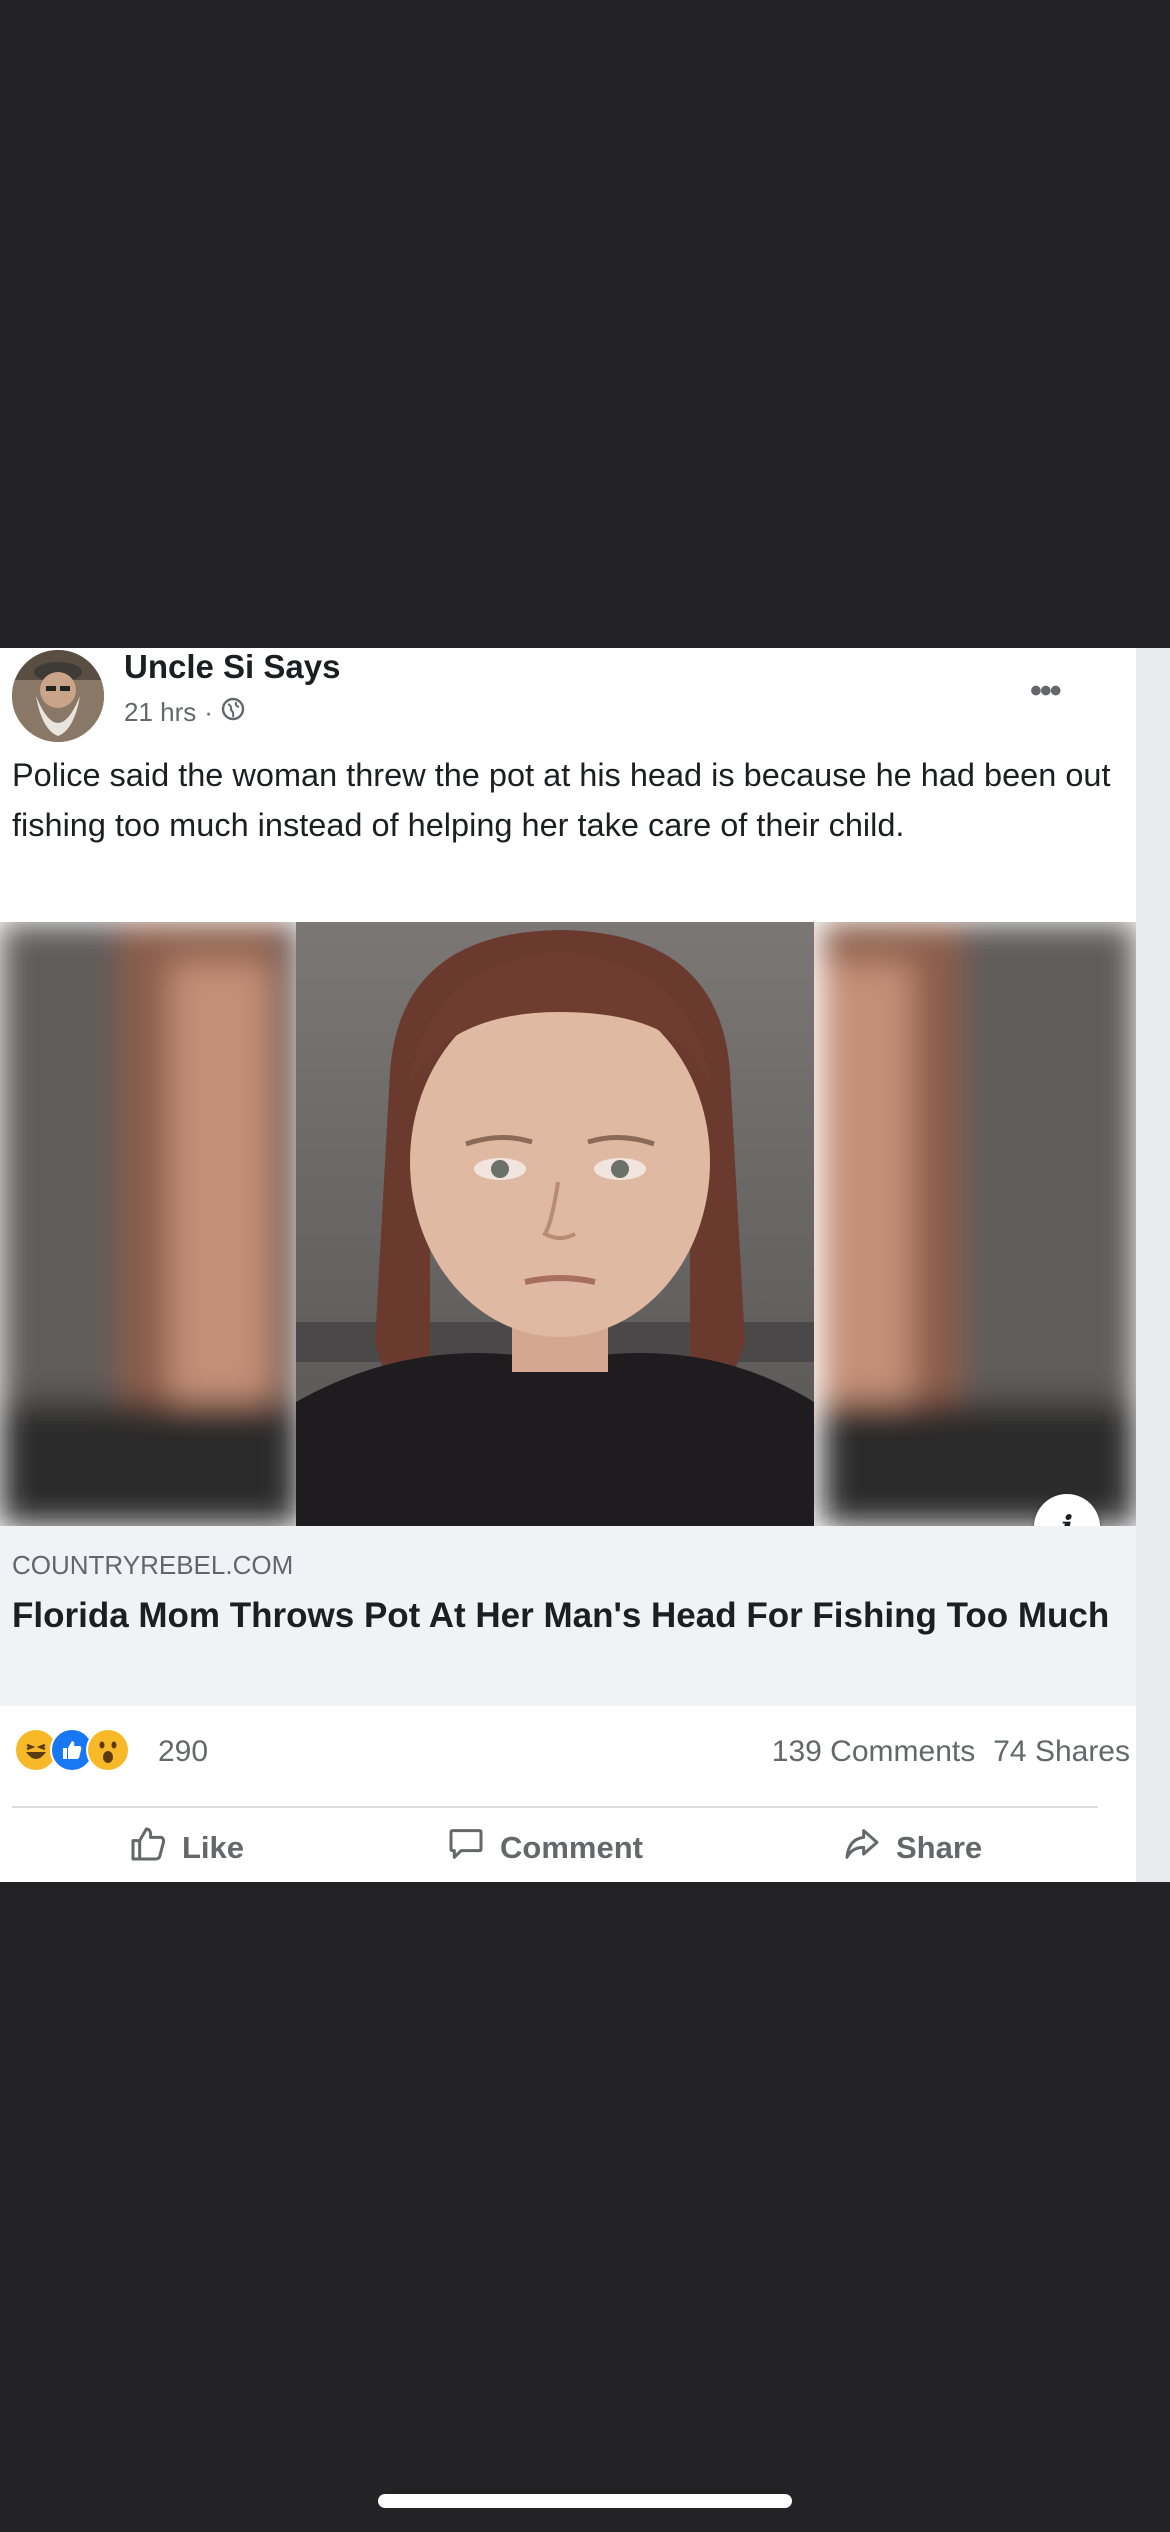  Describe the element at coordinates (555, 1807) in the screenshot. I see `action-divider` at that location.